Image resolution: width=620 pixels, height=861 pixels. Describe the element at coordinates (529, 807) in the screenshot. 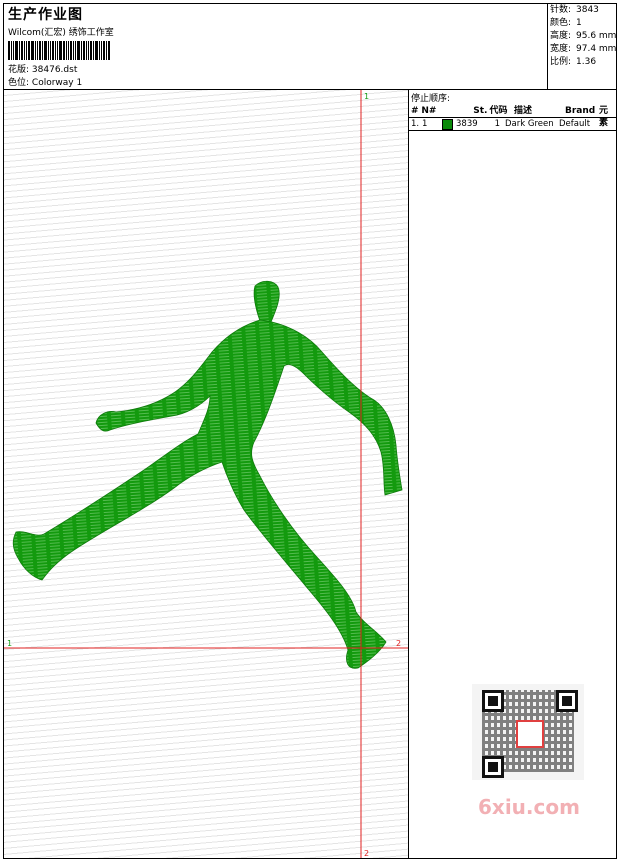

I see `watermark-logo: 6xiu.com` at that location.